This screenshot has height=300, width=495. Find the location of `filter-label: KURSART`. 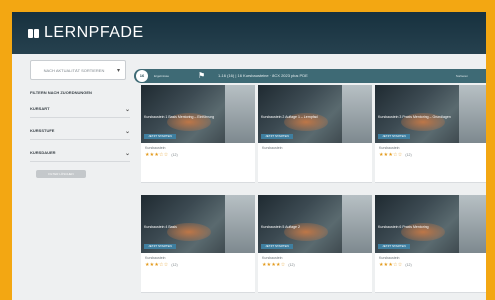

filter-label: KURSART is located at coordinates (40, 108).